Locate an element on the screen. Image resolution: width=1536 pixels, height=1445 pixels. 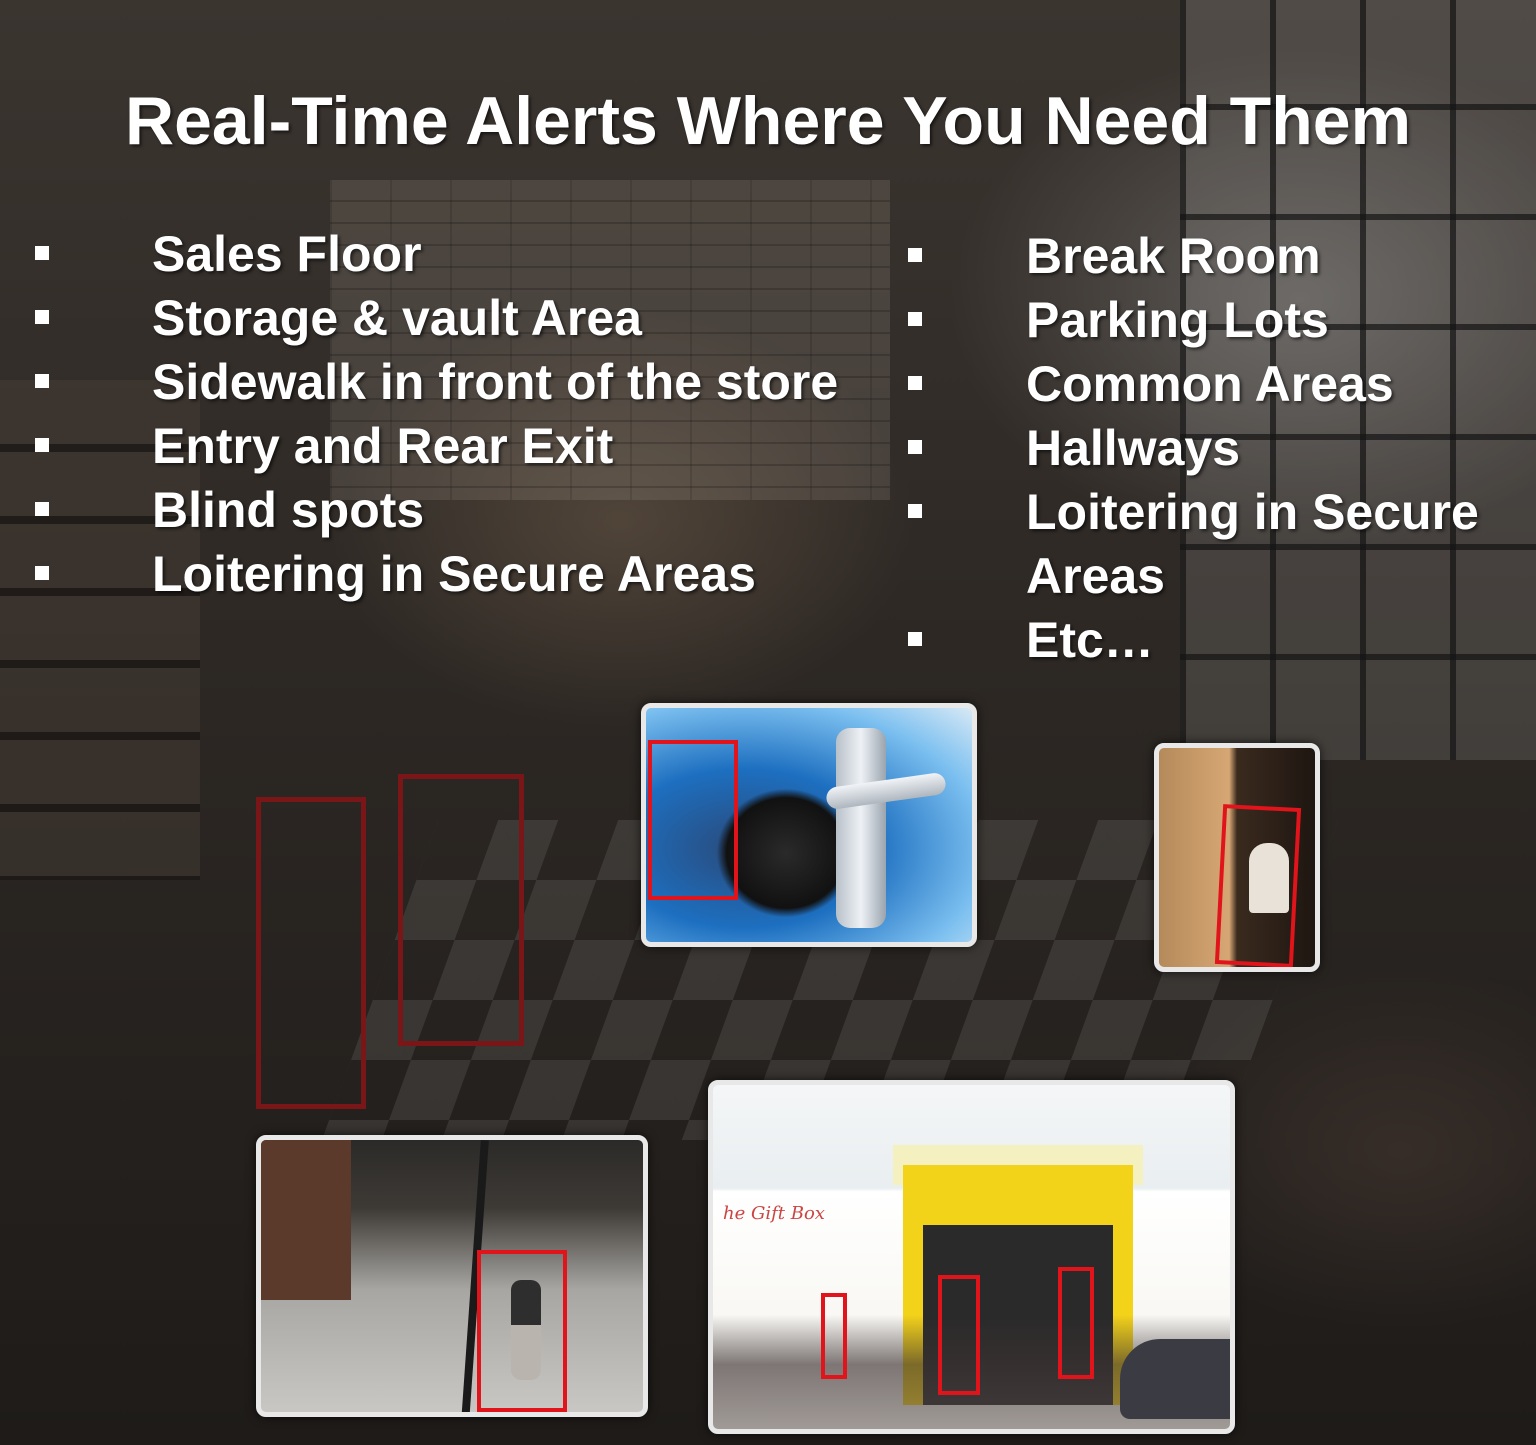
camera-thumbnail-sidewalk is located at coordinates (452, 1276).